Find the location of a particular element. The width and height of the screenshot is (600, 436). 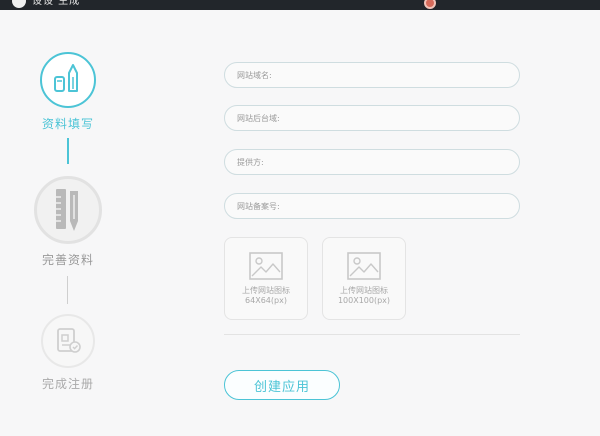

step-2-circle is located at coordinates (68, 210).